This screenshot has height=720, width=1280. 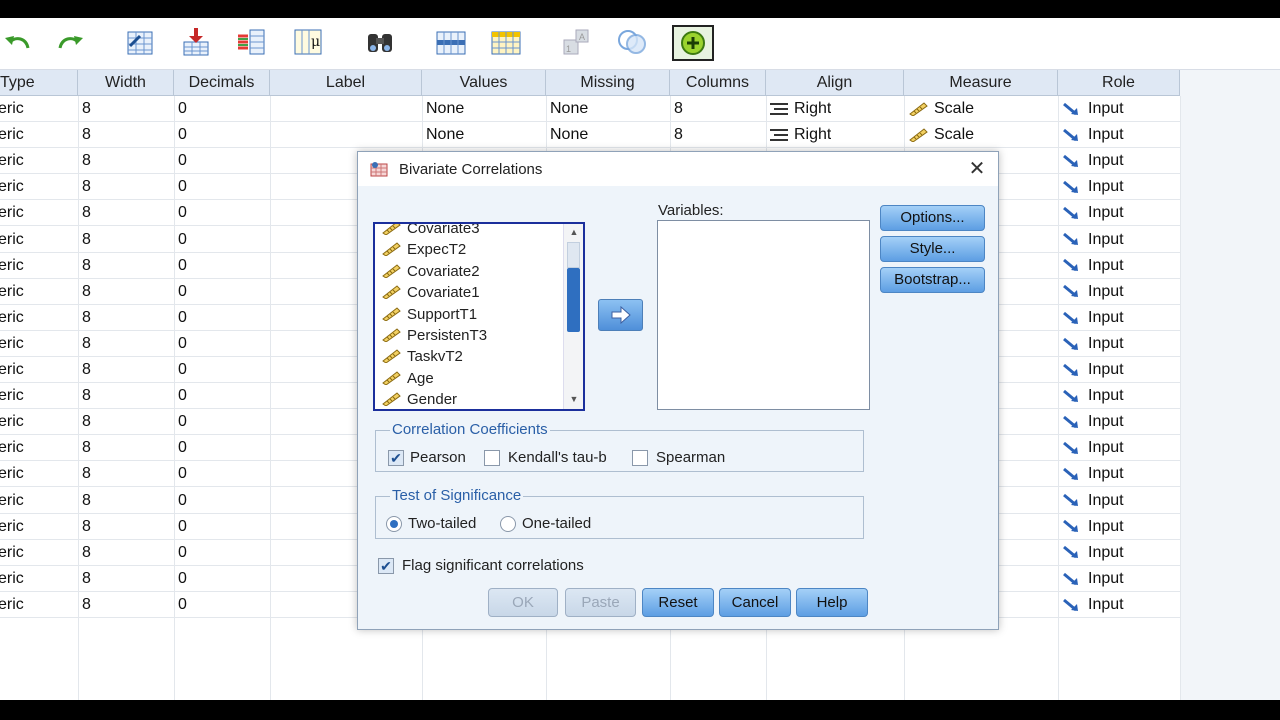 What do you see at coordinates (832, 602) in the screenshot?
I see `help-button: Help` at bounding box center [832, 602].